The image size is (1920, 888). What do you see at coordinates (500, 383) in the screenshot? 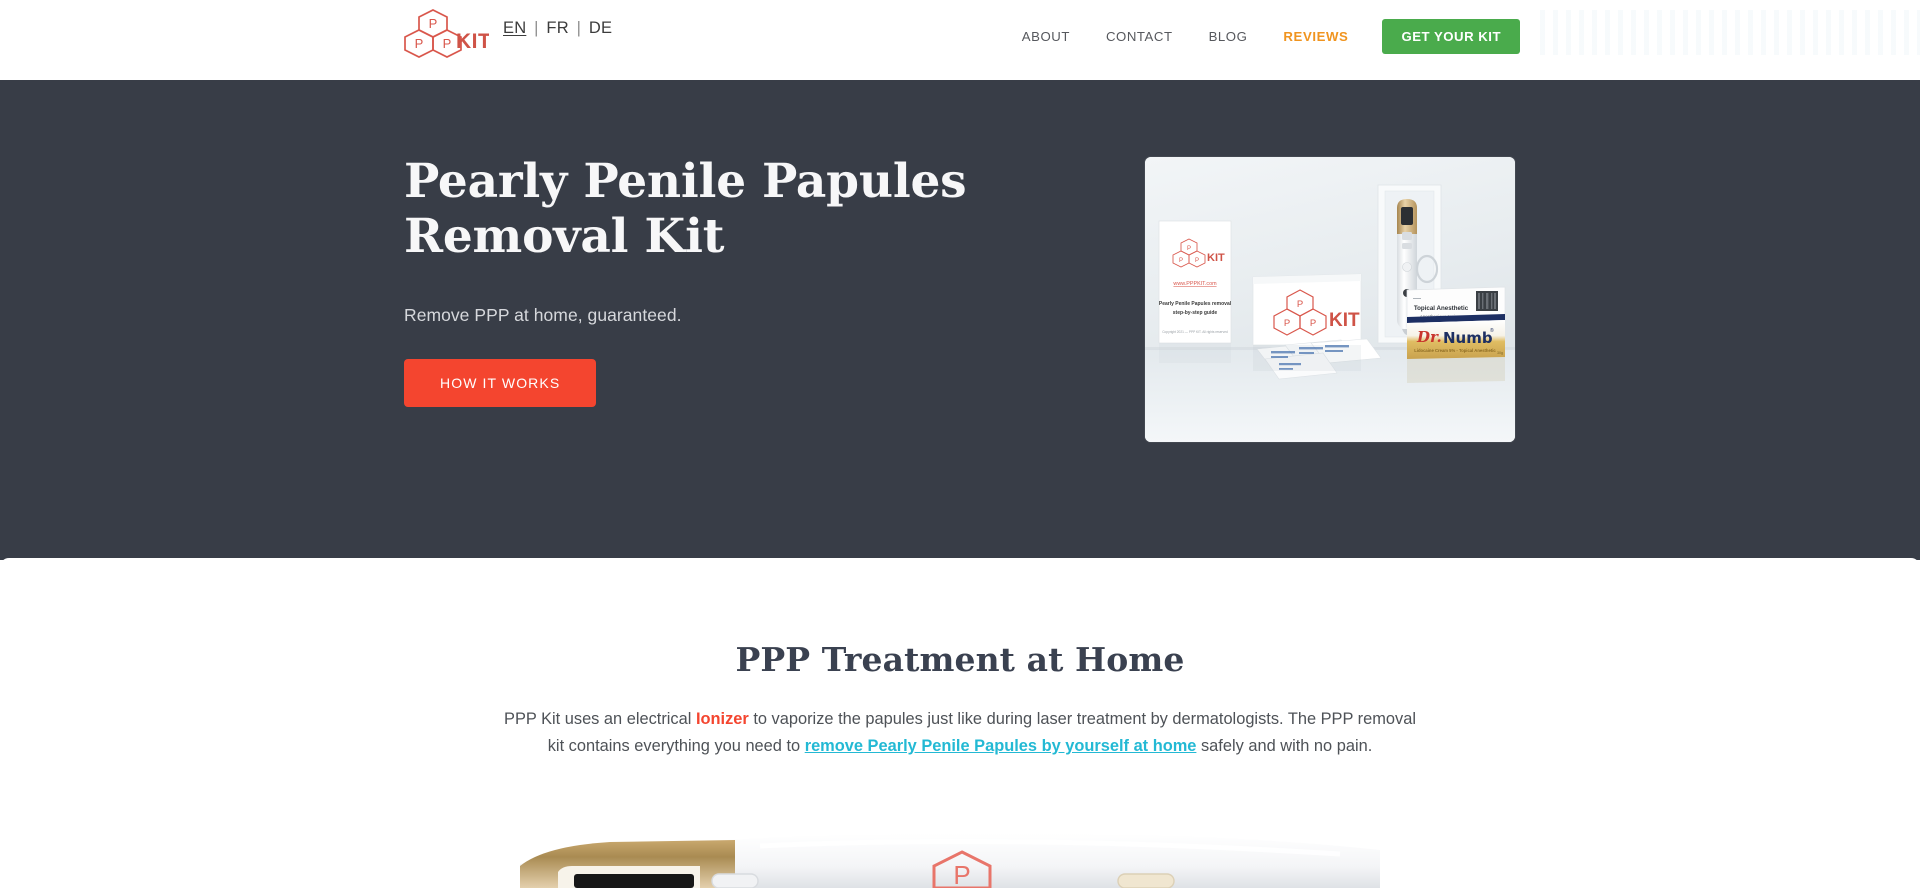
I see `how-it-works-button: HOW IT WORKS` at bounding box center [500, 383].